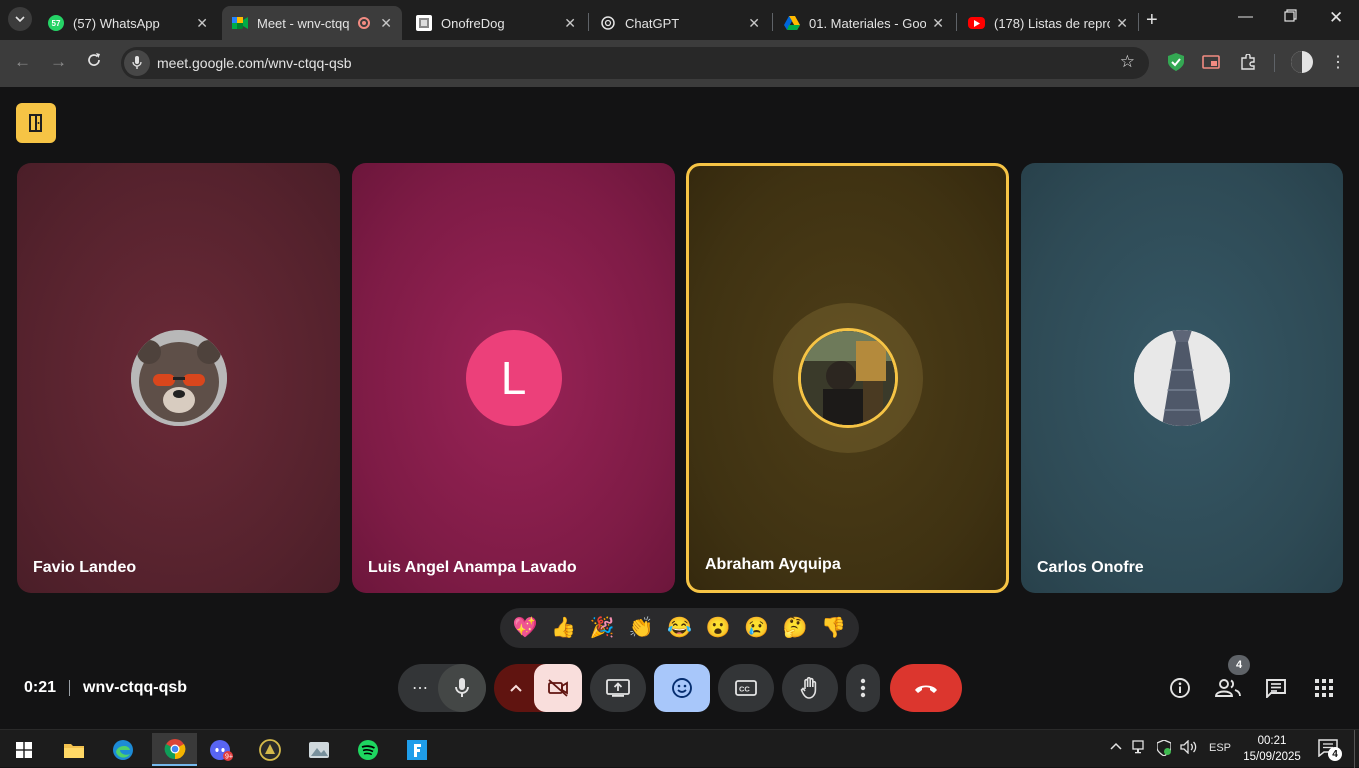  What do you see at coordinates (1090, 567) in the screenshot?
I see `participant-name: Carlos Onofre` at bounding box center [1090, 567].